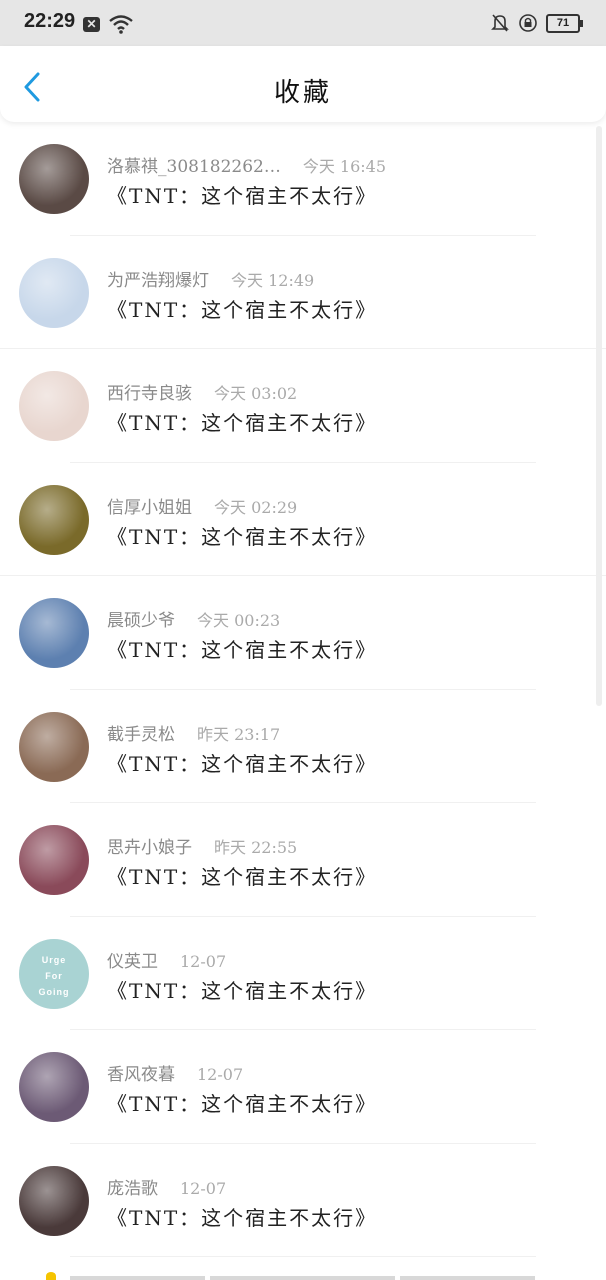 The image size is (606, 1280). I want to click on avatar-text: Urge, so click(54, 959).